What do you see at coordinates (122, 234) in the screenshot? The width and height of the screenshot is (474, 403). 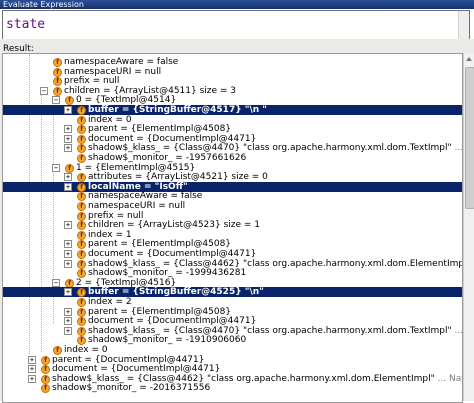 I see `field-value: = 1` at bounding box center [122, 234].